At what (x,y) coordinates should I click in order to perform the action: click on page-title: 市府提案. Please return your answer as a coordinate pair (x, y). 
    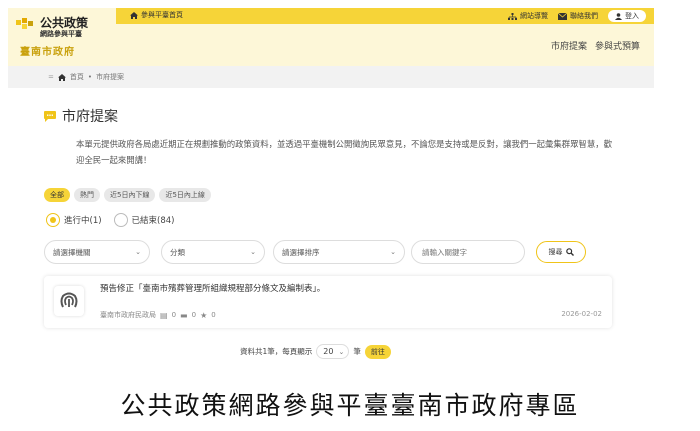
    Looking at the image, I should click on (81, 116).